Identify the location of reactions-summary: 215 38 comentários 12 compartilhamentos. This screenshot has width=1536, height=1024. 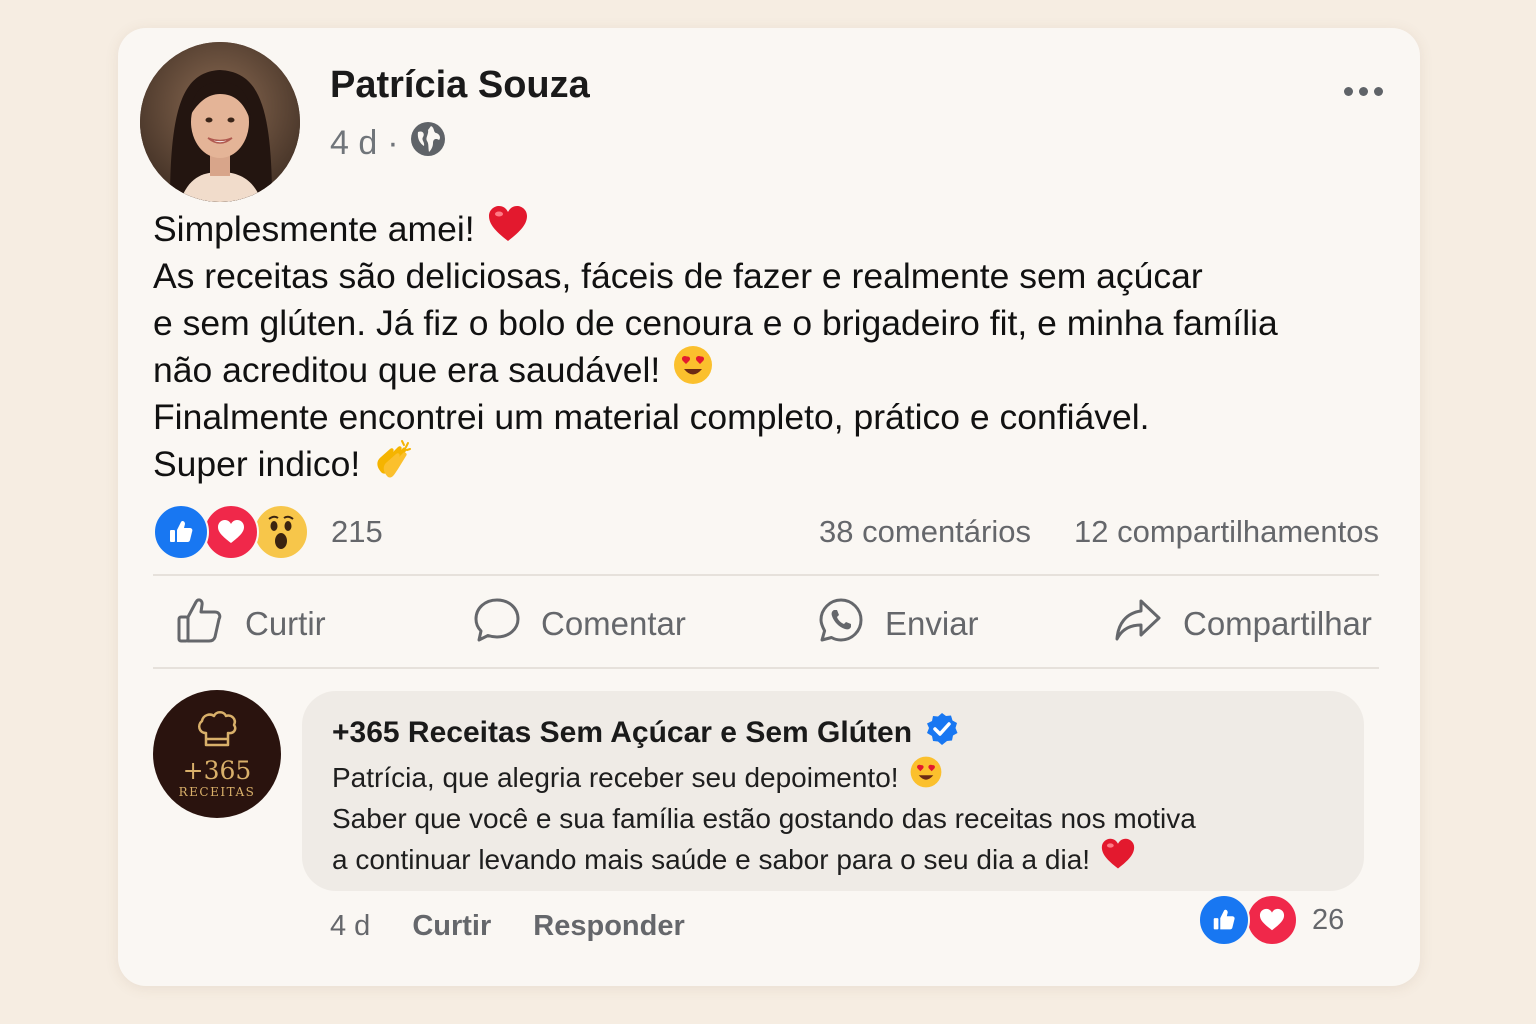
(766, 532).